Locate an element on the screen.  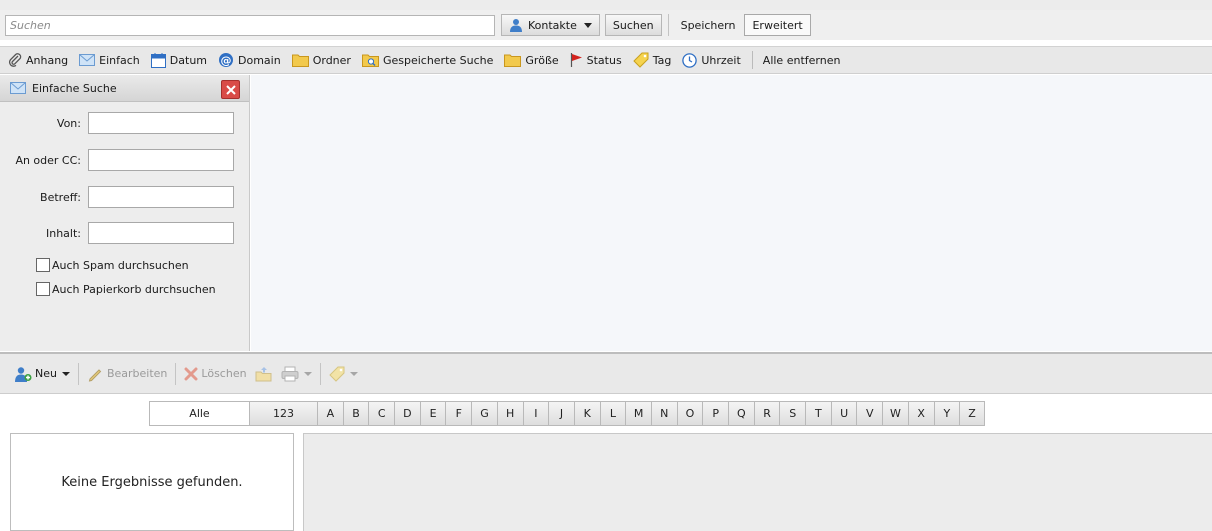
search-spam-checkbox: Auch Spam durchsuchen is located at coordinates (112, 265).